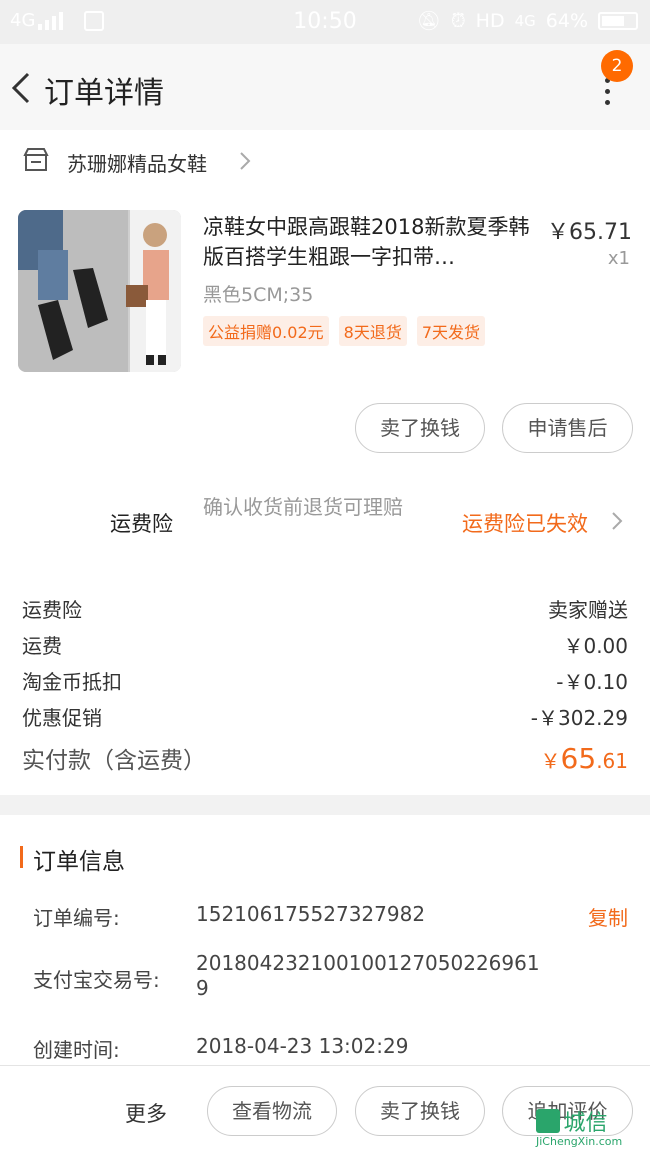  I want to click on total-integer: 65, so click(578, 758).